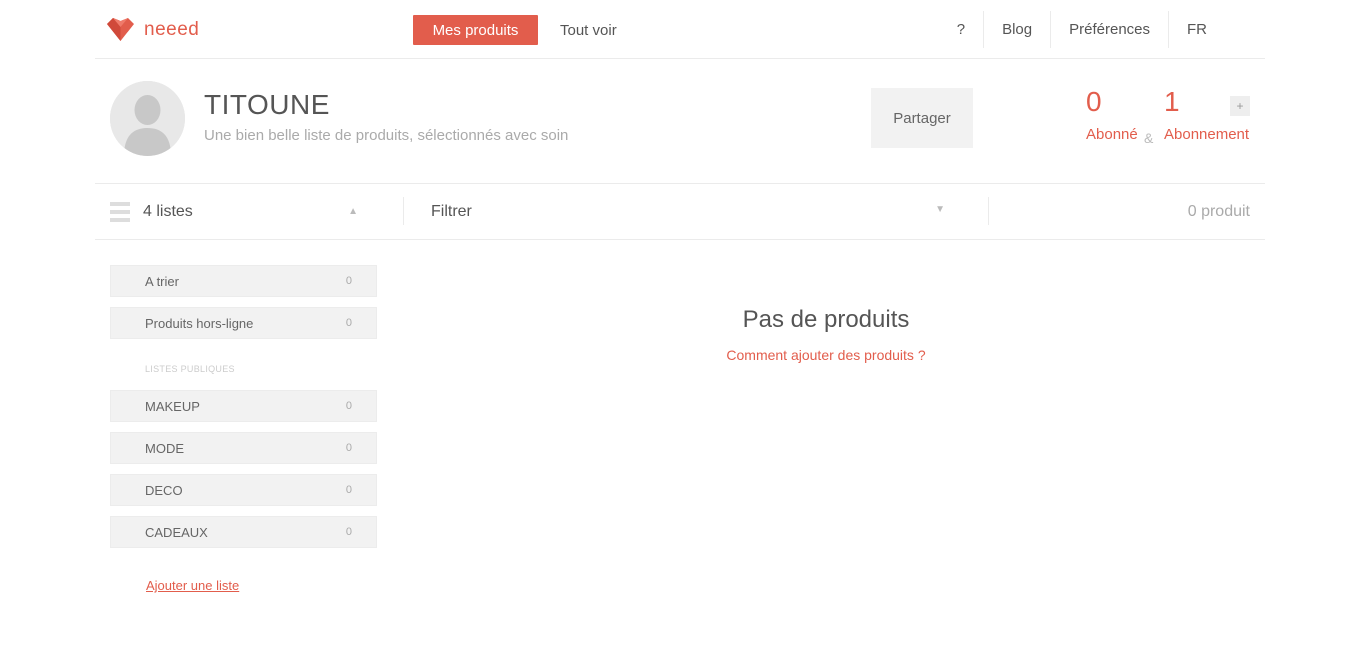 This screenshot has height=646, width=1350. Describe the element at coordinates (1094, 101) in the screenshot. I see `followers-count: 0` at that location.